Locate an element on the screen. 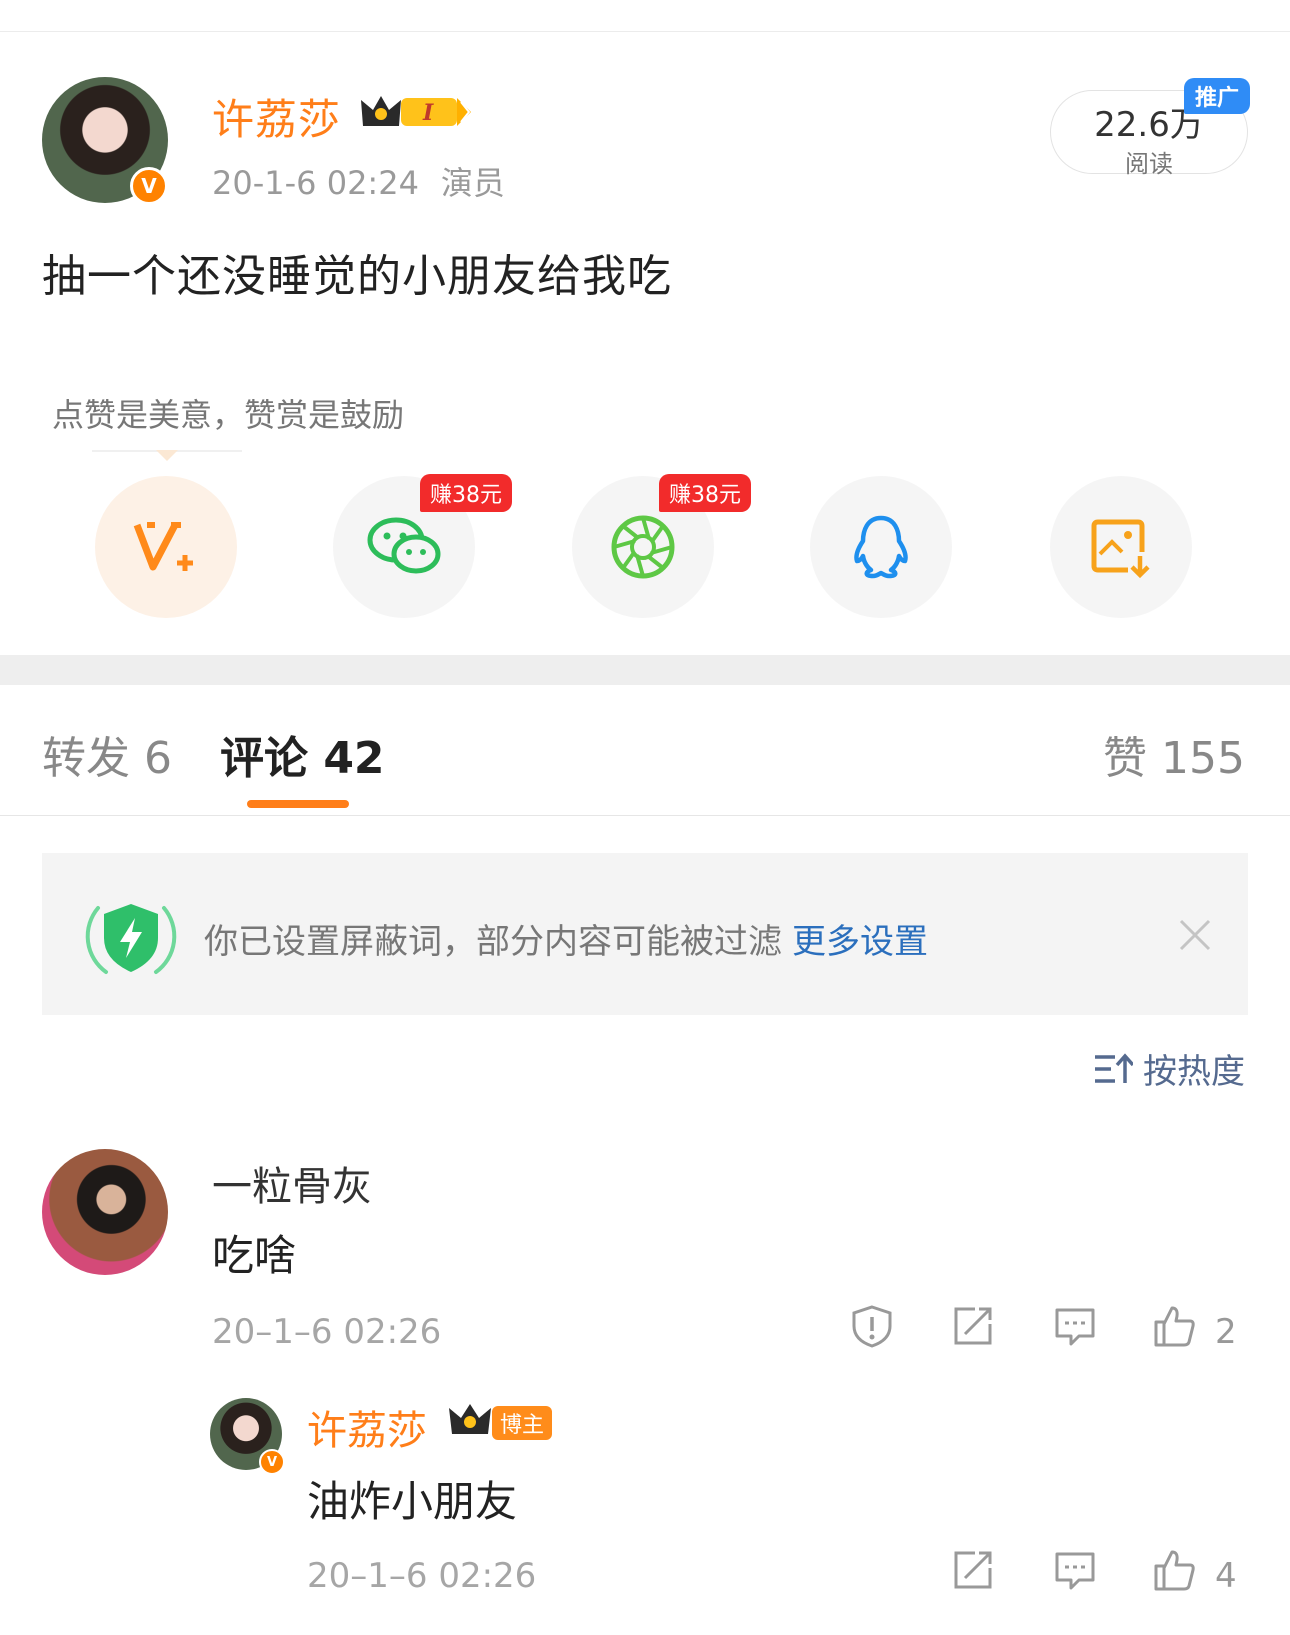 This screenshot has height=1635, width=1290. level-badge-text: I is located at coordinates (428, 113).